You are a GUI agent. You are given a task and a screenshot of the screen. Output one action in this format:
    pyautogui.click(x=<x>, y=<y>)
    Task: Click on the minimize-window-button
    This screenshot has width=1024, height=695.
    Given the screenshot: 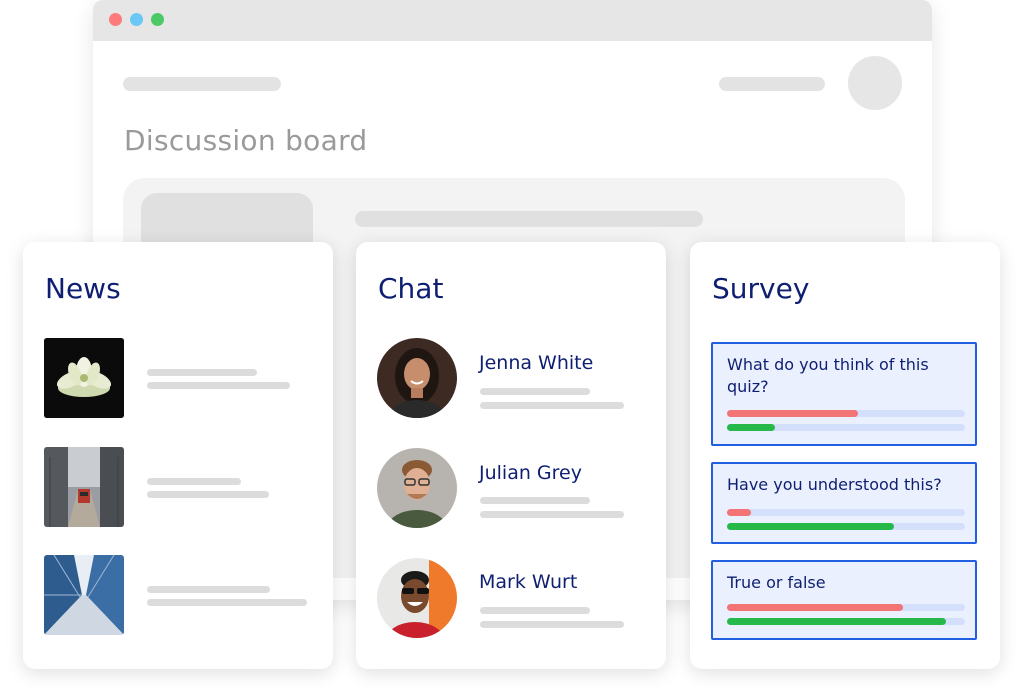 What is the action you would take?
    pyautogui.click(x=136, y=19)
    